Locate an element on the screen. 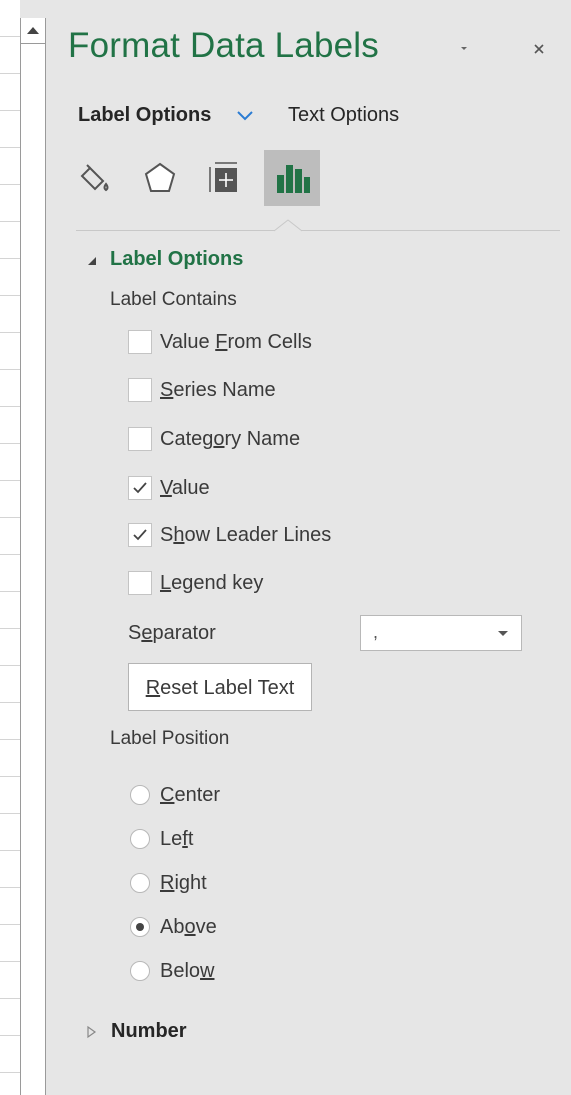 The height and width of the screenshot is (1095, 571). fill-line-button is located at coordinates (96, 178).